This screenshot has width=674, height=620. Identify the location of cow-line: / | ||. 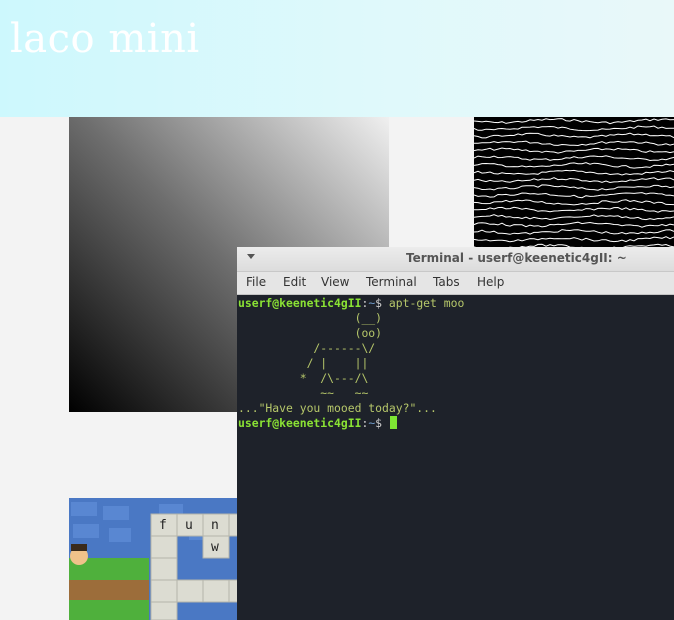
(303, 363).